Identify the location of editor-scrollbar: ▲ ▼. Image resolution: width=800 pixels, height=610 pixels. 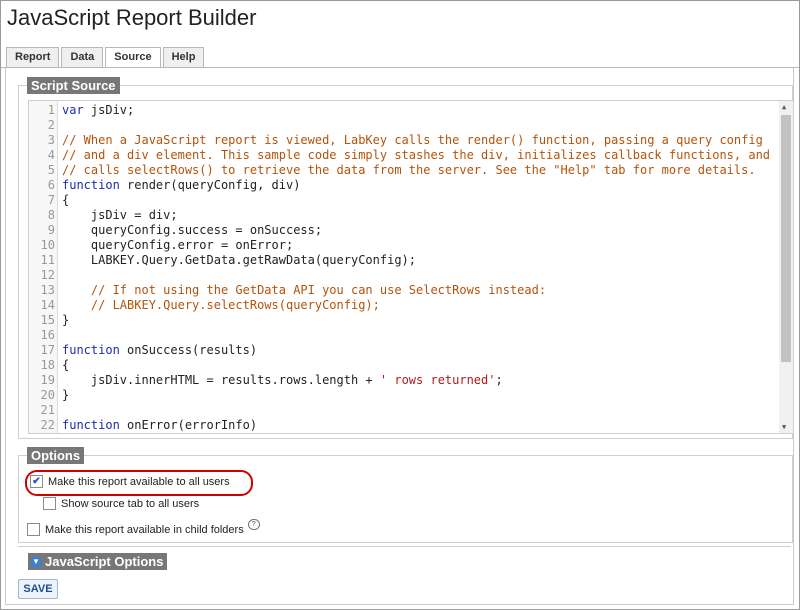
(786, 267).